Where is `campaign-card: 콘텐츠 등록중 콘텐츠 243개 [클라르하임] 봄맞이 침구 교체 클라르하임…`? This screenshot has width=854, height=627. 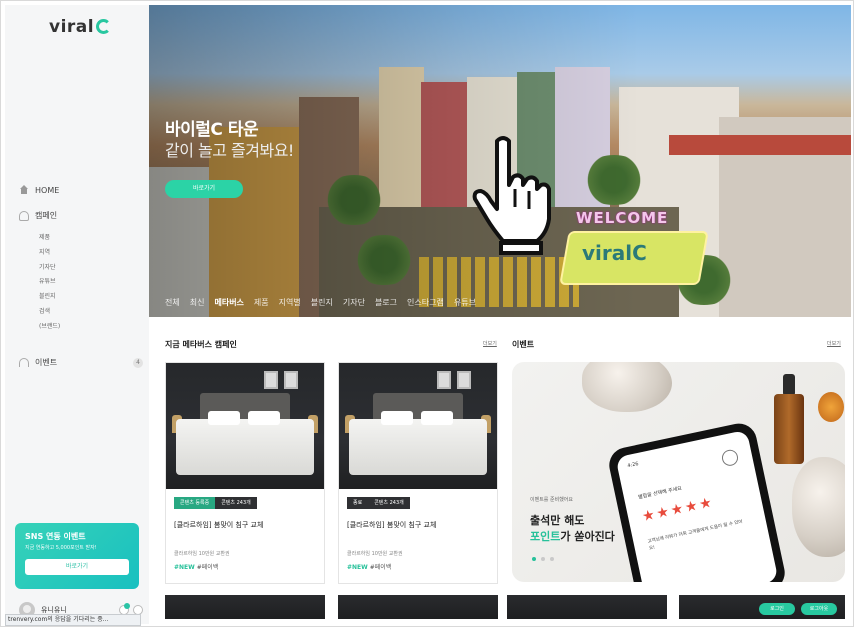 campaign-card: 콘텐츠 등록중 콘텐츠 243개 [클라르하임] 봄맞이 침구 교체 클라르하임… is located at coordinates (245, 473).